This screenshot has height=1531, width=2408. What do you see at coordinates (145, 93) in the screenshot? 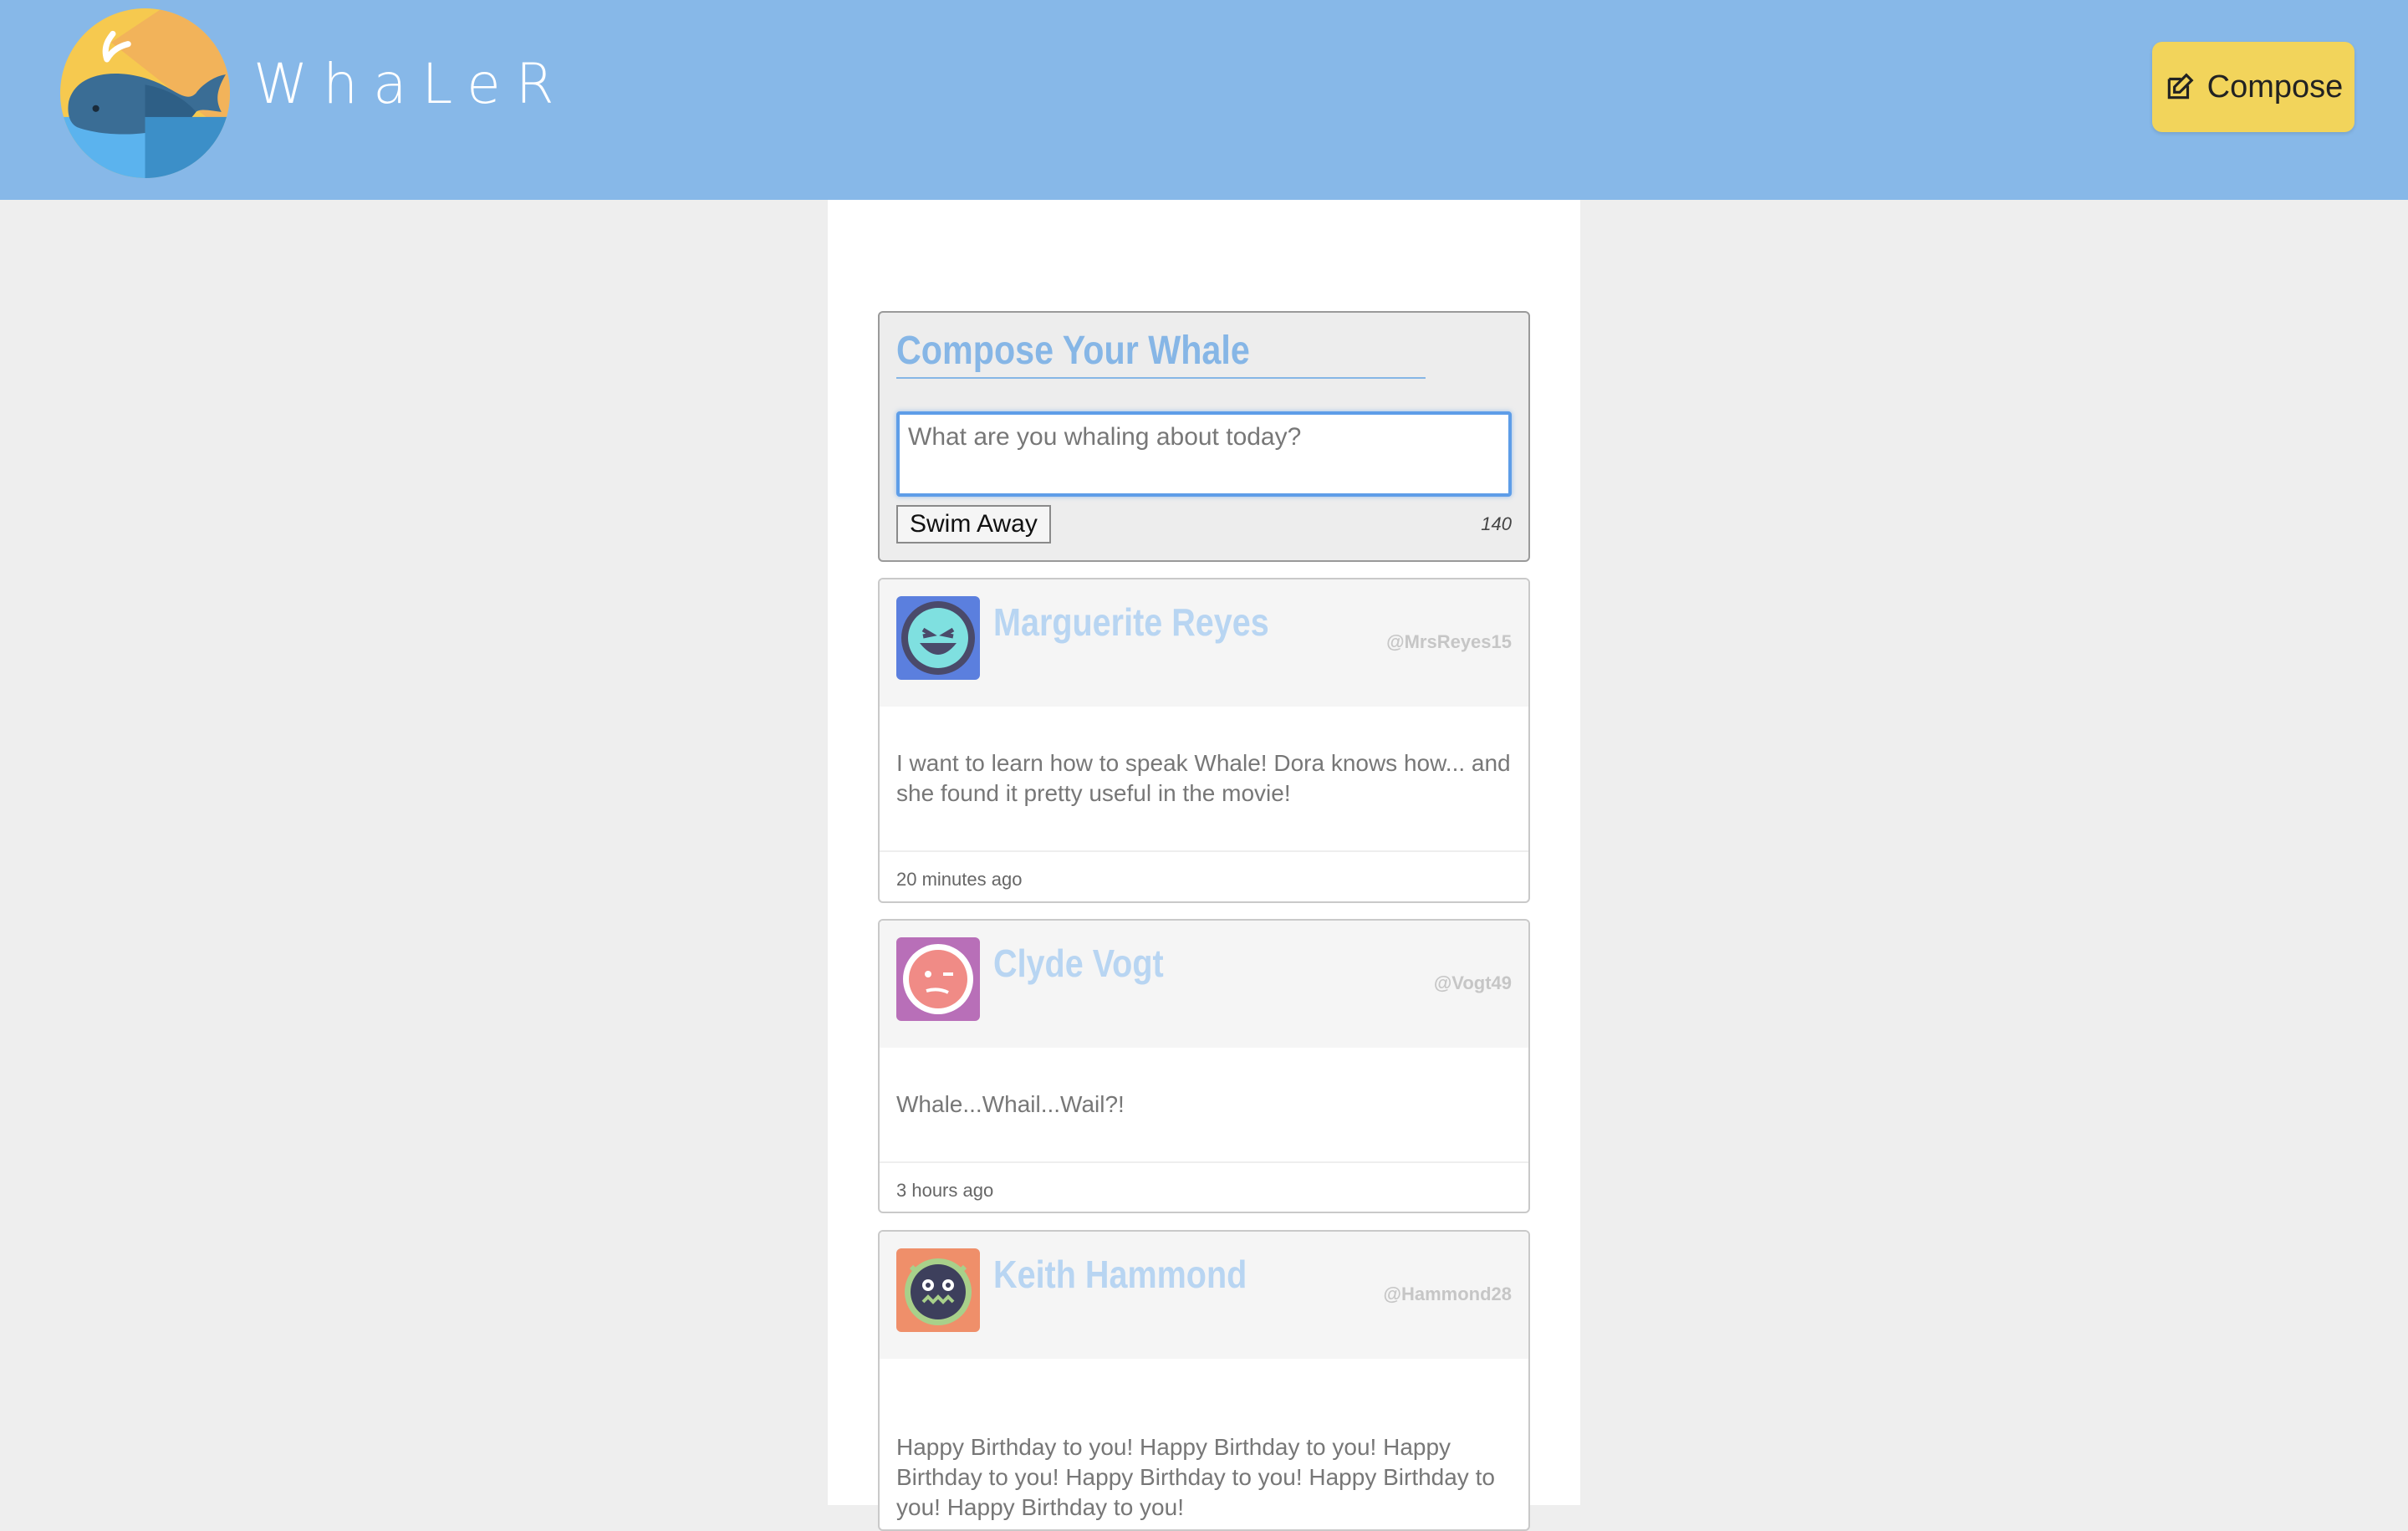
I see `whale-logo-icon` at bounding box center [145, 93].